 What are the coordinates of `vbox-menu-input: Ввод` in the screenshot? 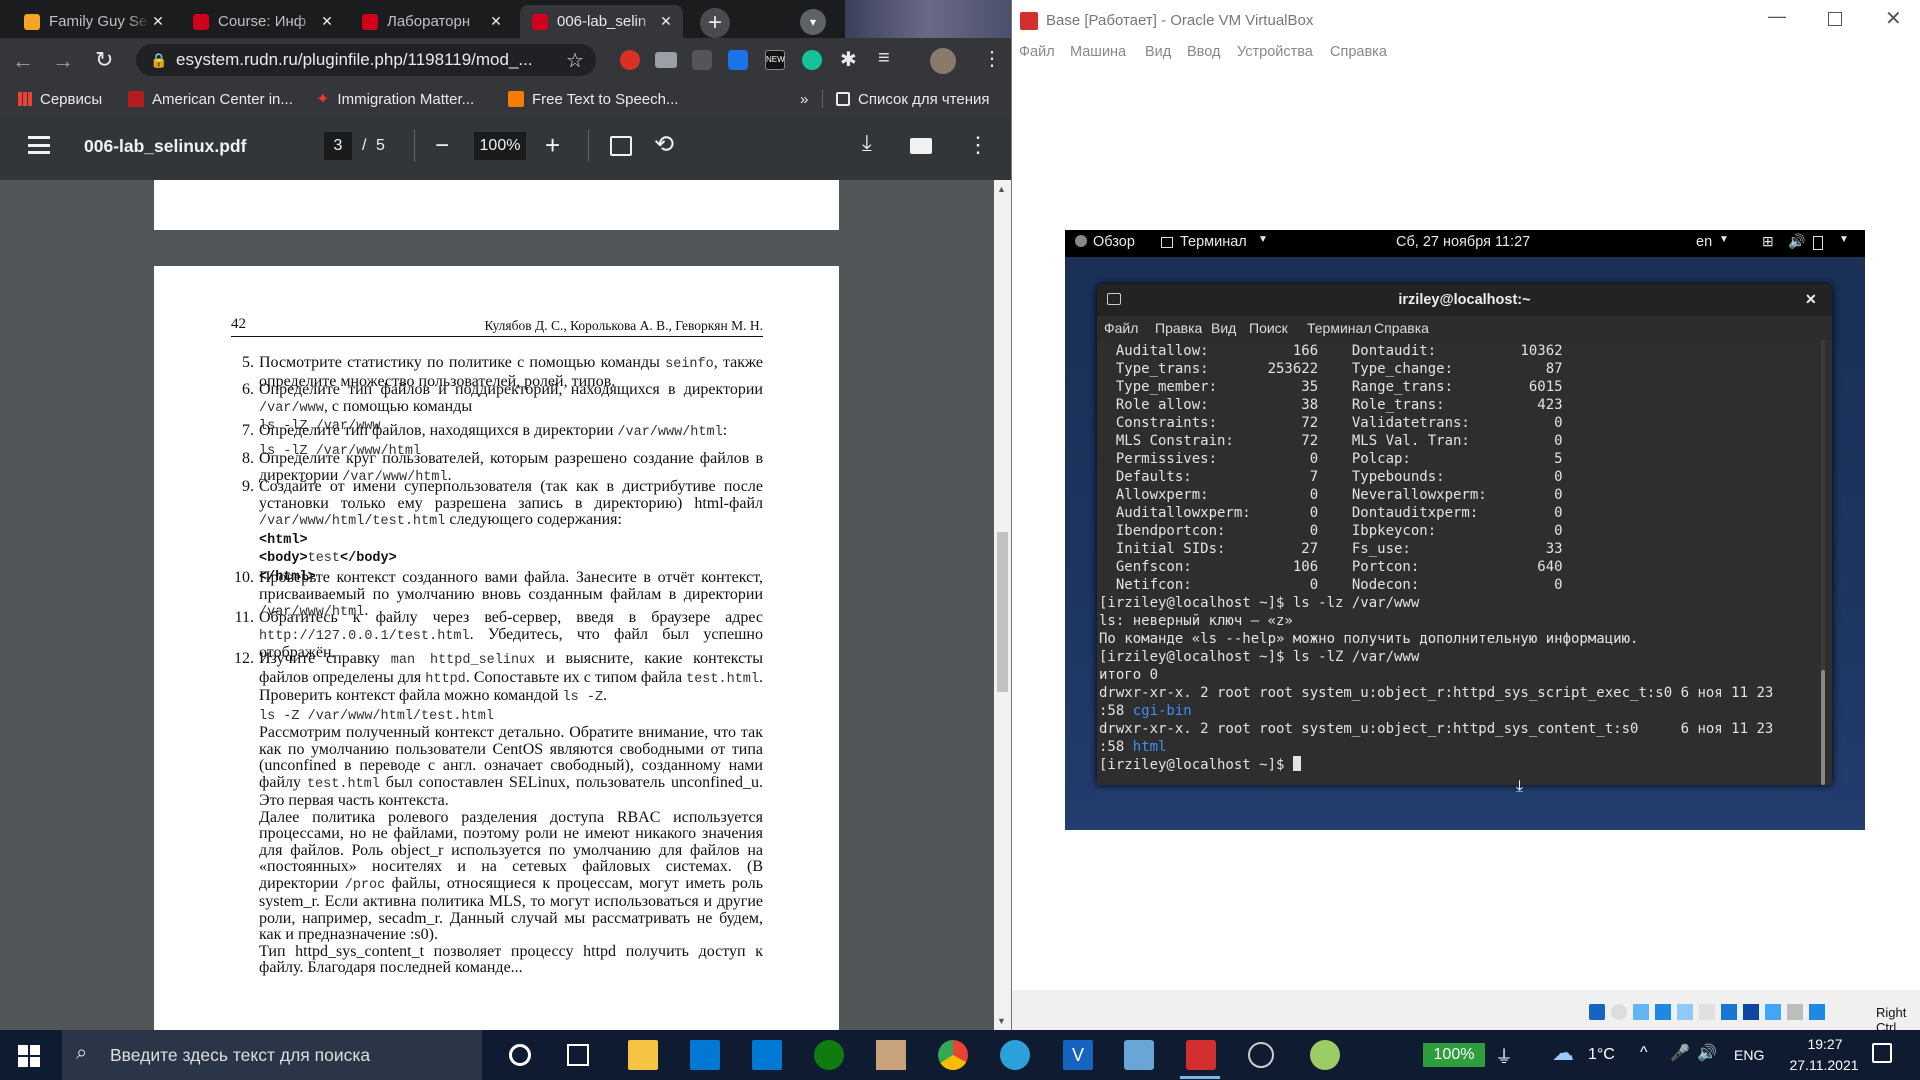 It's located at (1203, 52).